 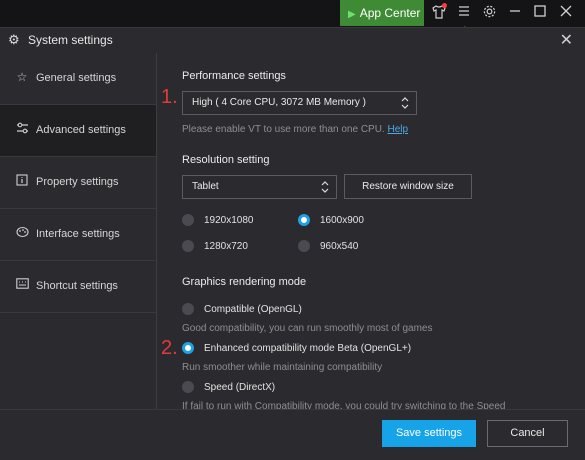 I want to click on radio-label: 1600x900, so click(x=342, y=220).